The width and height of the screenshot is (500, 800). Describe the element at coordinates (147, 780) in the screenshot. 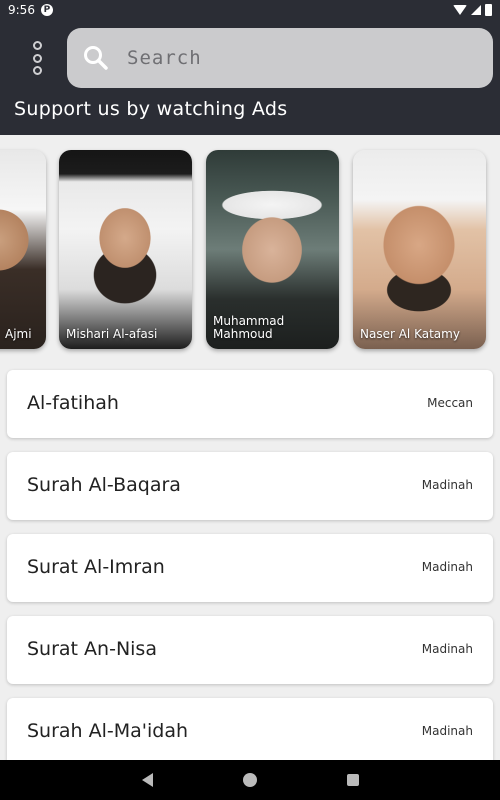

I see `back-icon` at that location.